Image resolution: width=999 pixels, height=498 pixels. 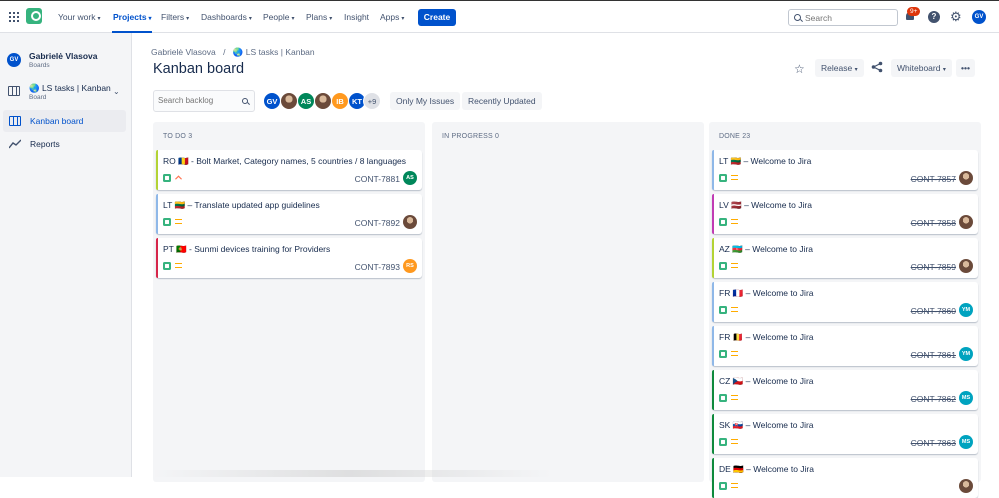 What do you see at coordinates (933, 399) in the screenshot?
I see `issue-key: CONT-7862` at bounding box center [933, 399].